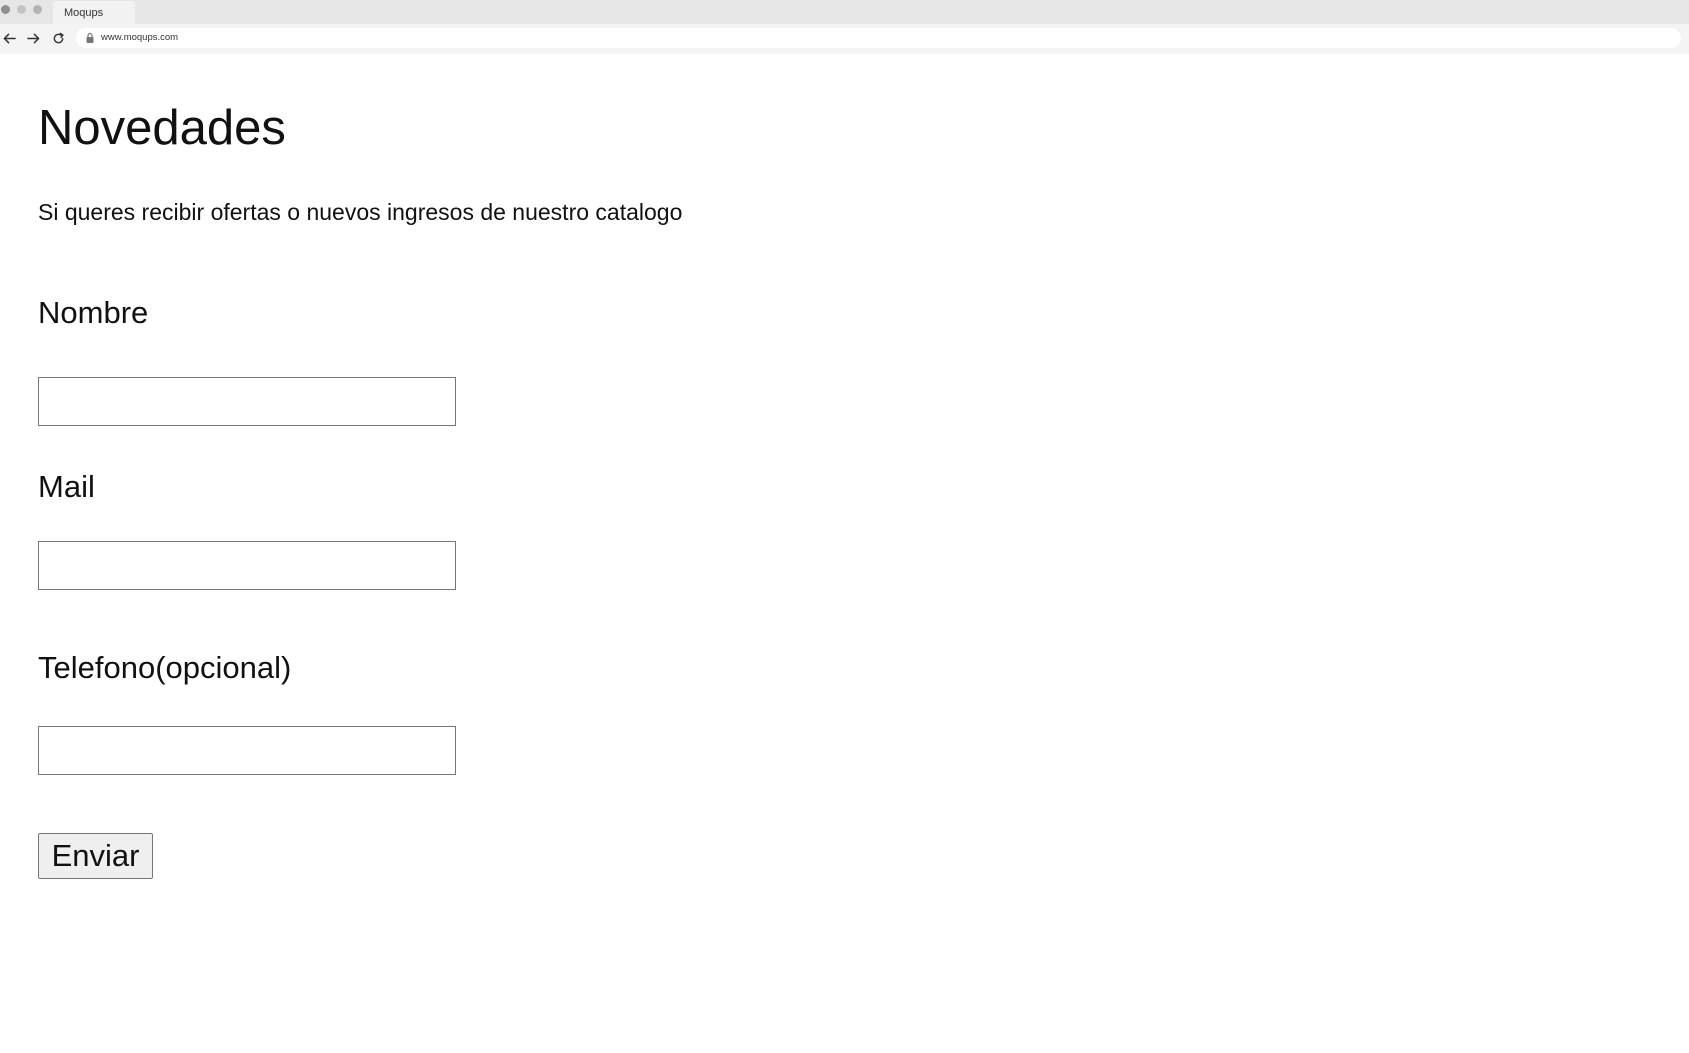 The image size is (1689, 1053). What do you see at coordinates (58, 38) in the screenshot?
I see `reload-icon` at bounding box center [58, 38].